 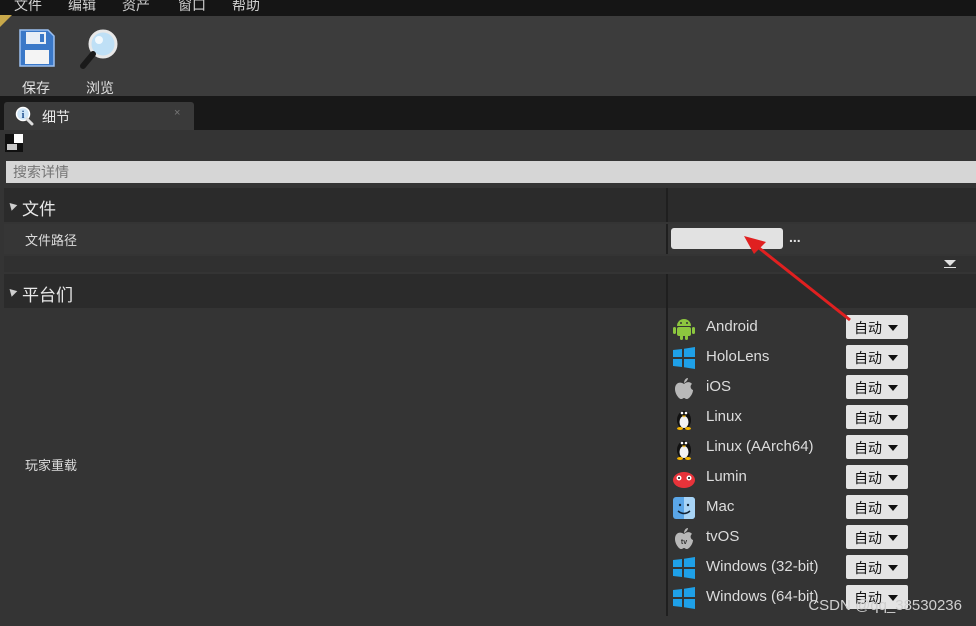 I want to click on watermark: CSDN @qq_38530236, so click(x=885, y=605).